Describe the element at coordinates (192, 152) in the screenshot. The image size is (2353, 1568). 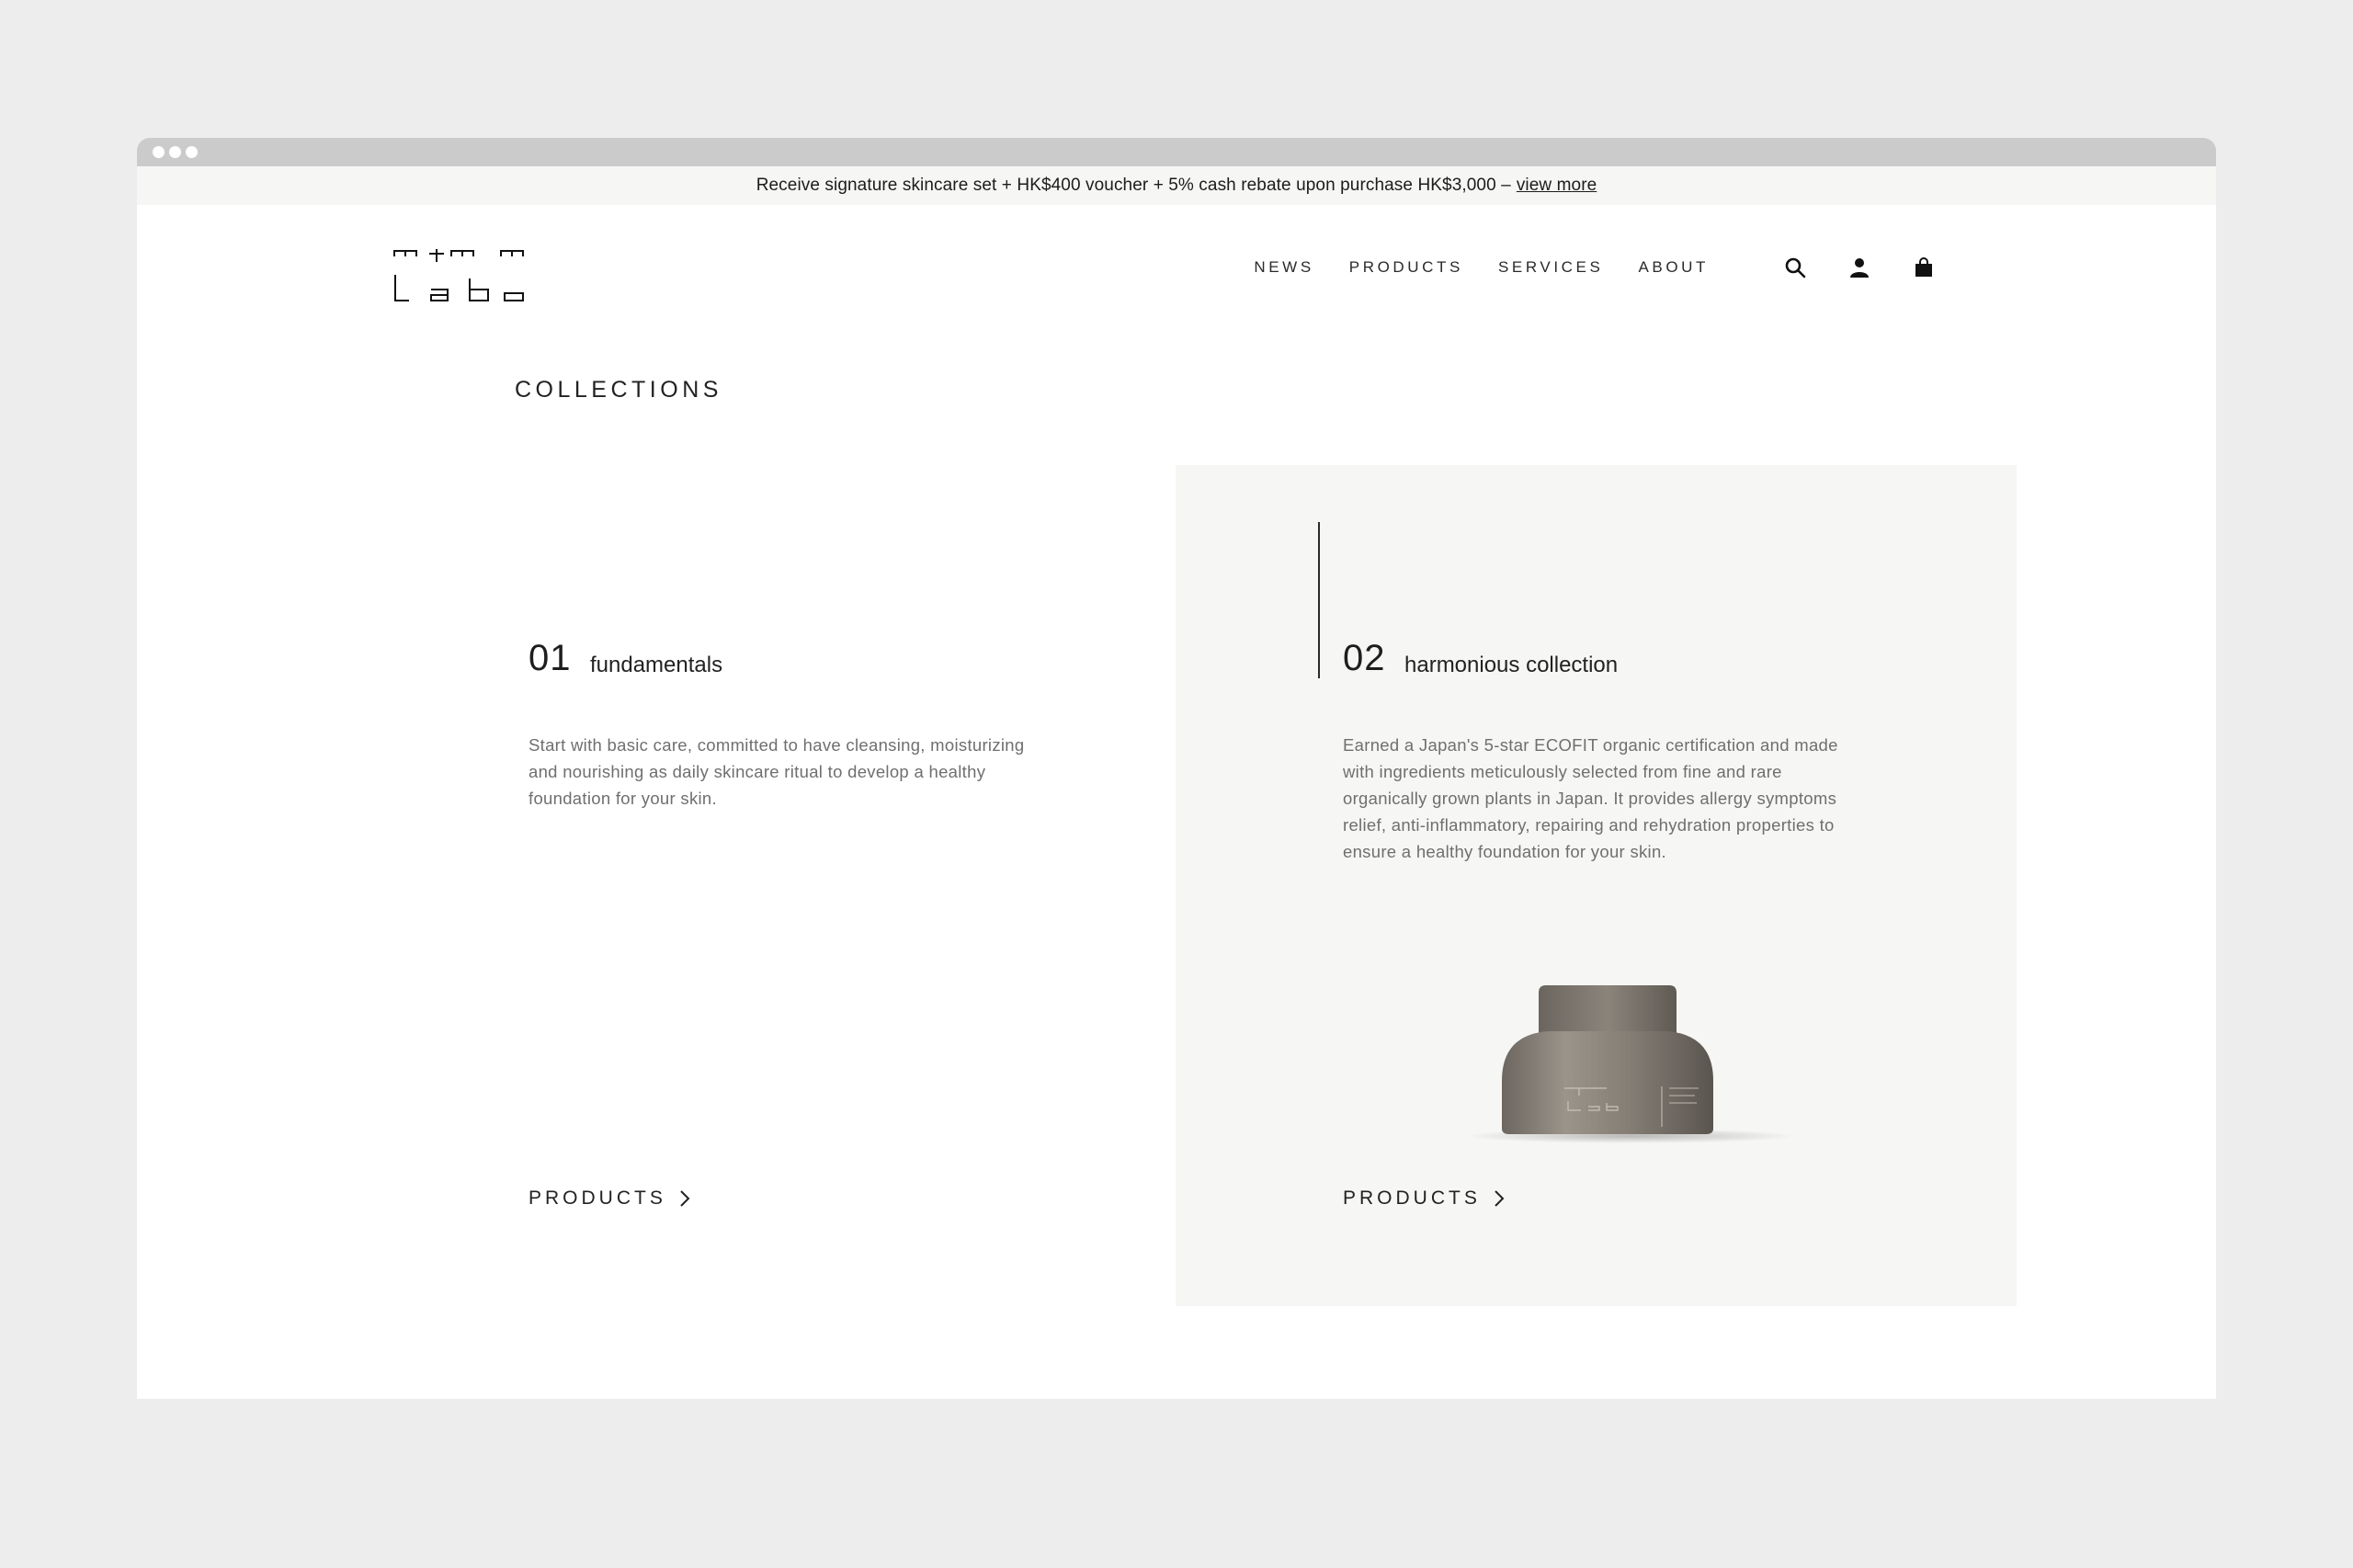
I see `window-maximize-dot` at that location.